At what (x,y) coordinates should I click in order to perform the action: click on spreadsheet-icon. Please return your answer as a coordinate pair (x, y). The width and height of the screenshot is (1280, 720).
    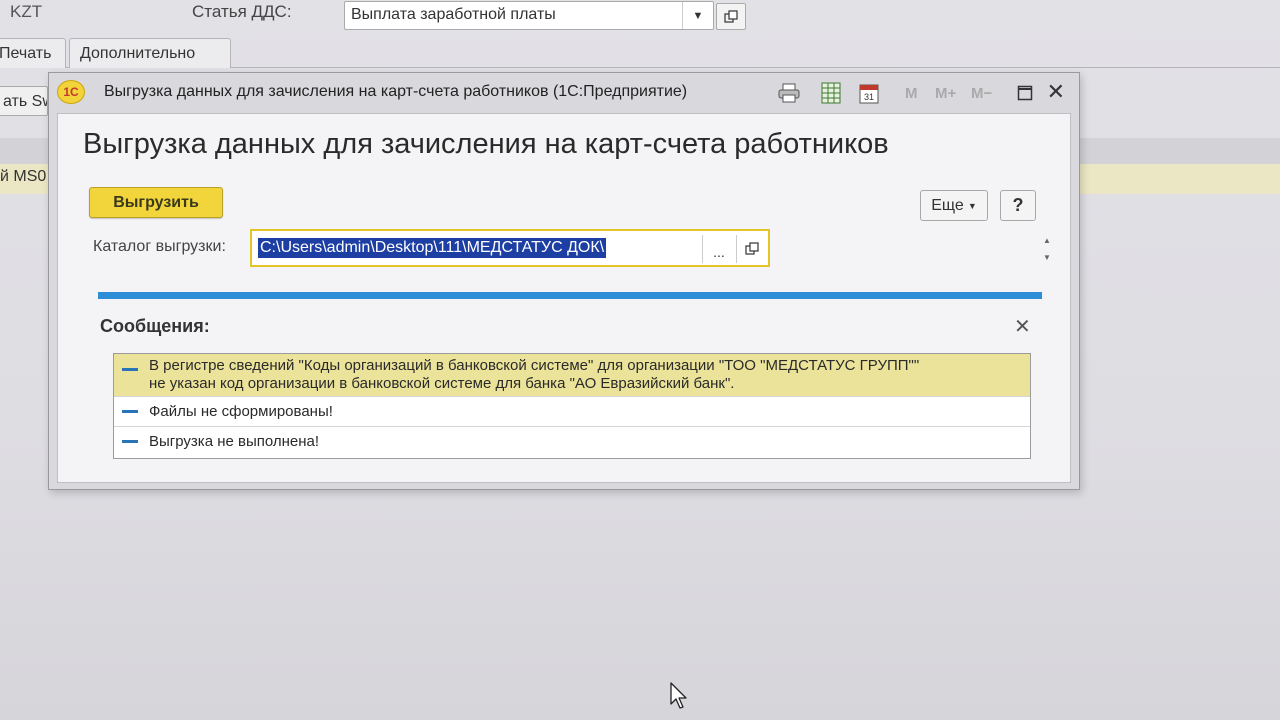
    Looking at the image, I should click on (831, 93).